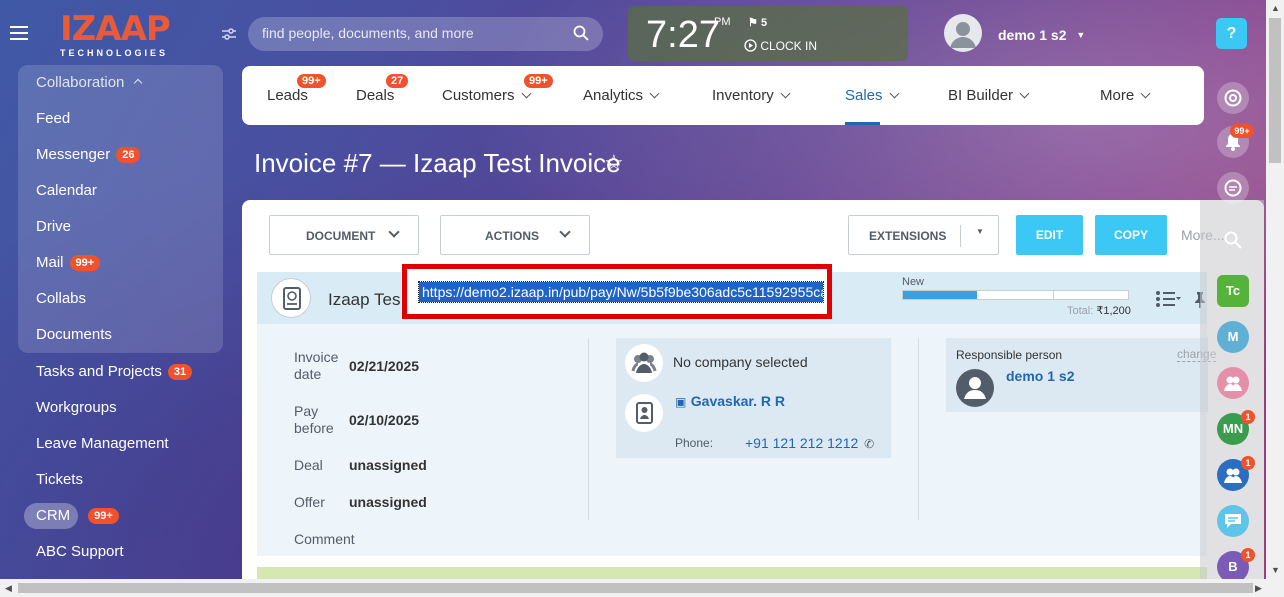 The width and height of the screenshot is (1284, 597). I want to click on sidebar-item-label: Tickets, so click(59, 479).